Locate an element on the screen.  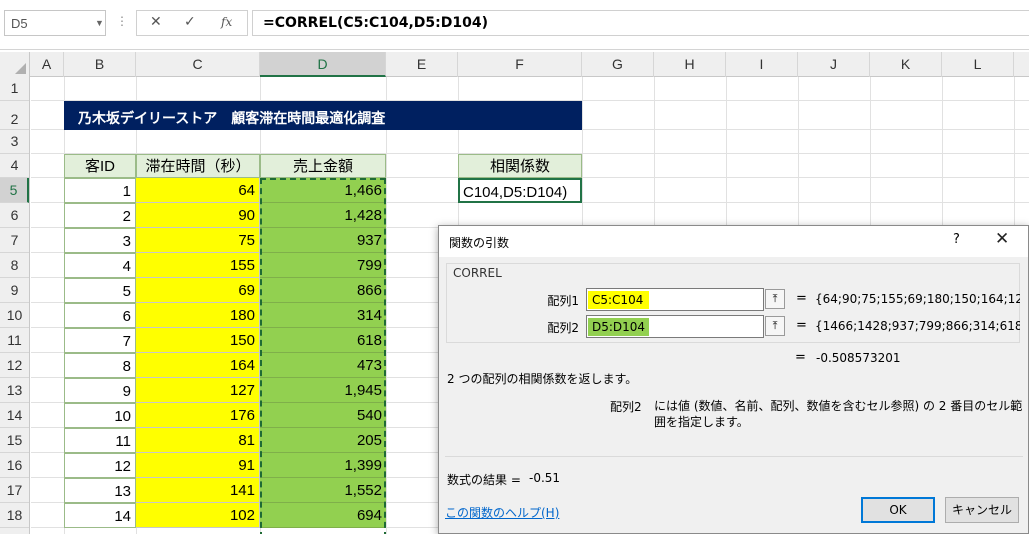
row-header-3: 3 is located at coordinates (14, 142).